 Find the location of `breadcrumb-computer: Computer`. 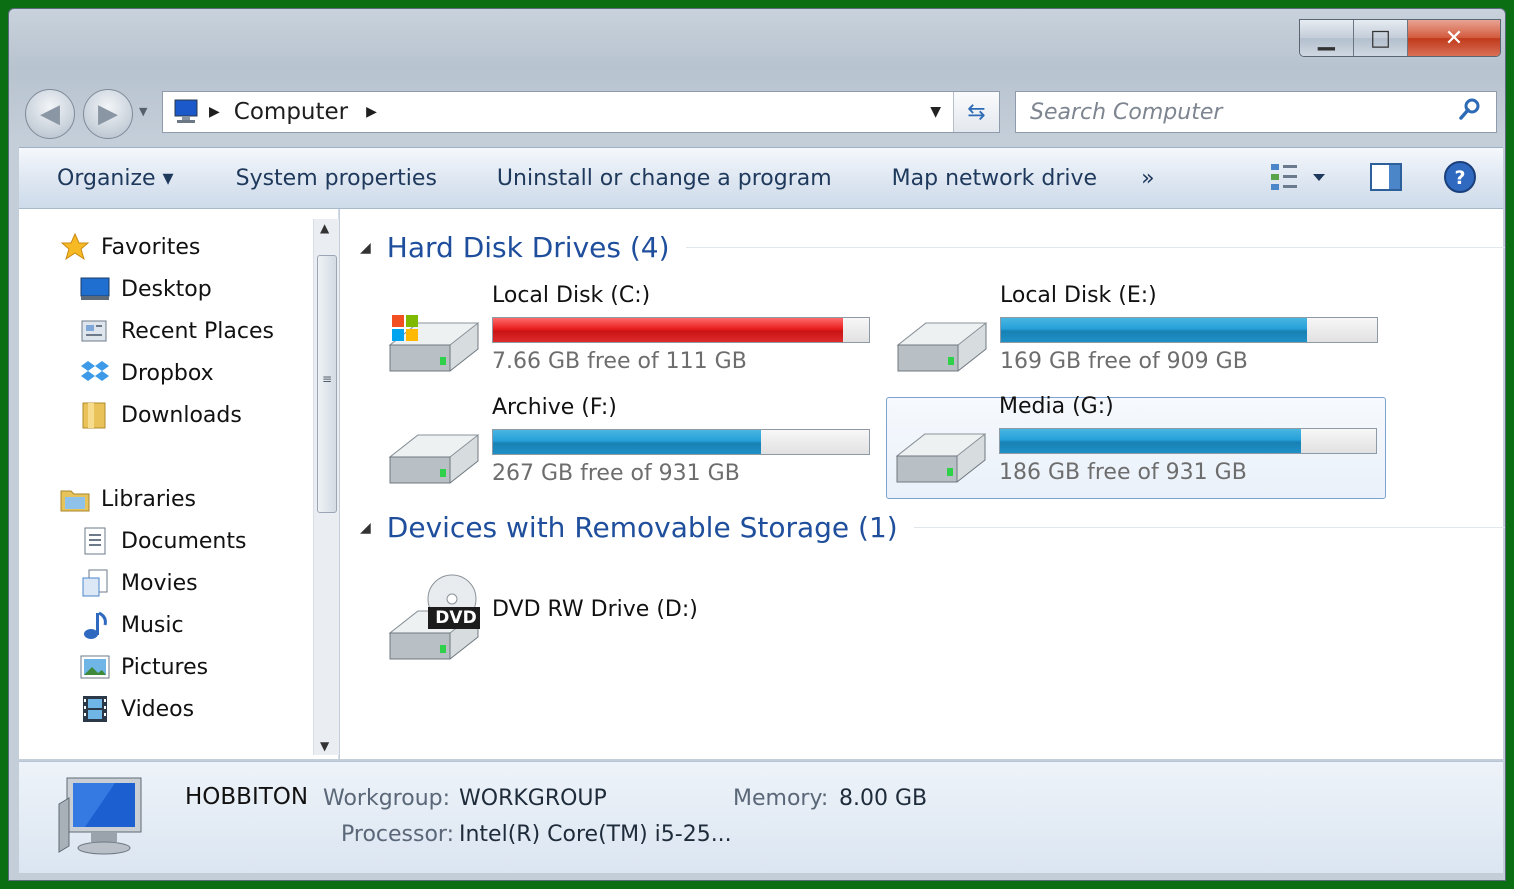

breadcrumb-computer: Computer is located at coordinates (291, 112).